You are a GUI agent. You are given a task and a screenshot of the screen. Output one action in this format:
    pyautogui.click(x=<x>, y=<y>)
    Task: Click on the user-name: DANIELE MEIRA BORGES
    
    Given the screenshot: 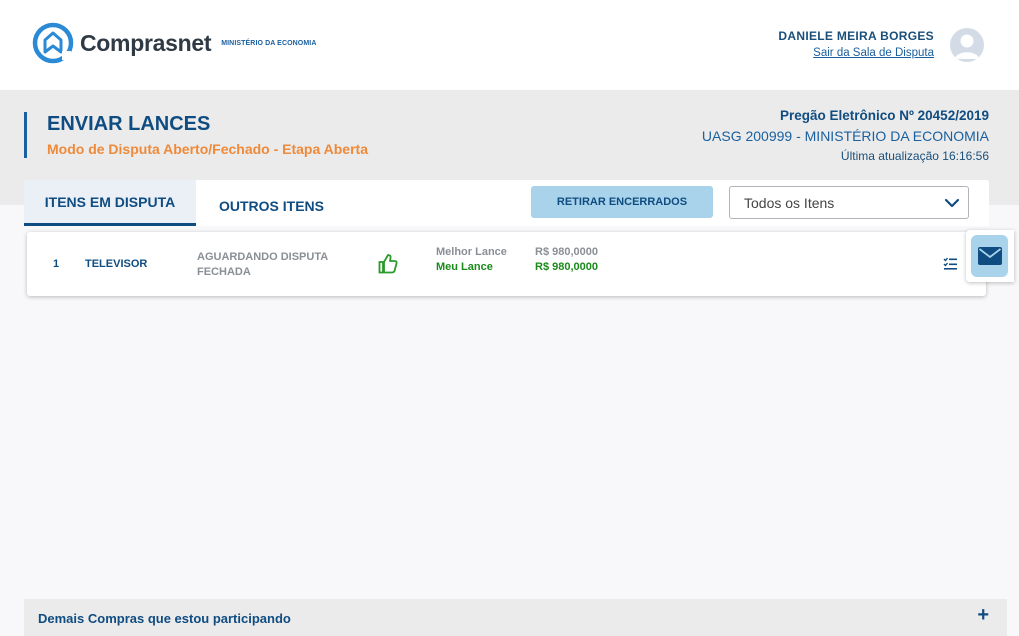 What is the action you would take?
    pyautogui.click(x=856, y=36)
    